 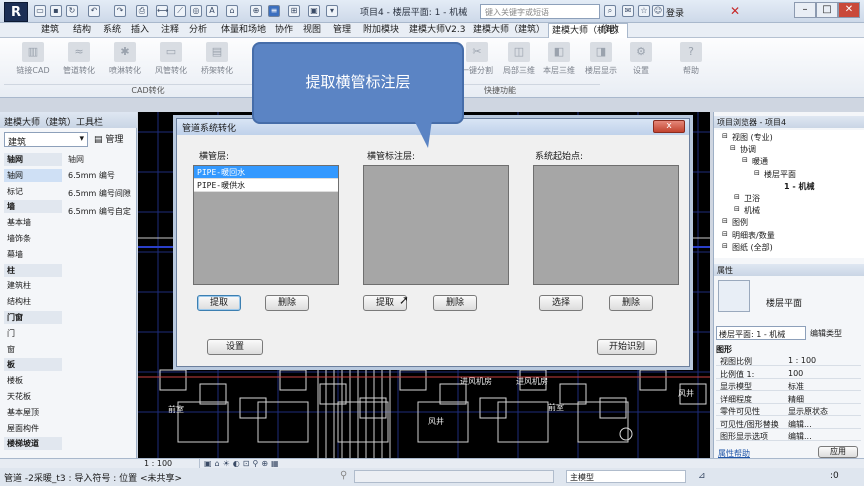 I want to click on communication-icon: ☆, so click(x=644, y=11).